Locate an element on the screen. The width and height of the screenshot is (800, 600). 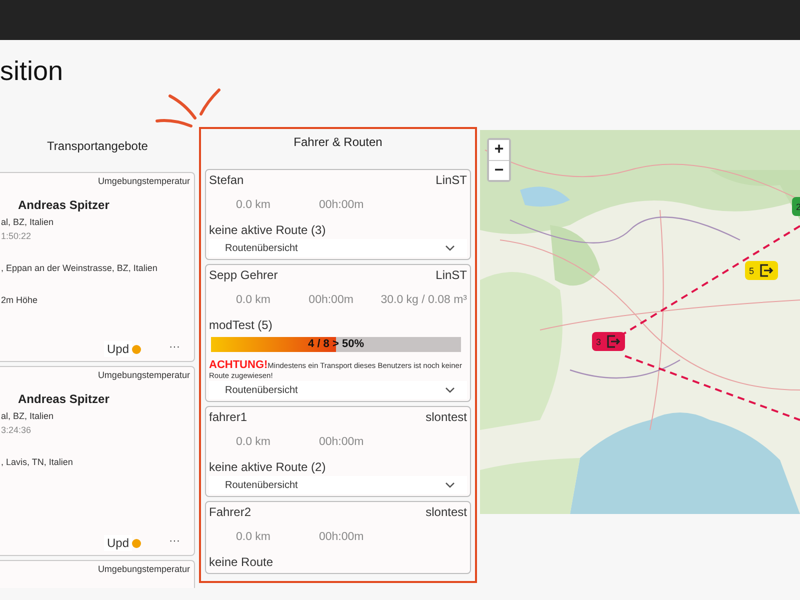
route-name: keine Route is located at coordinates (241, 563).